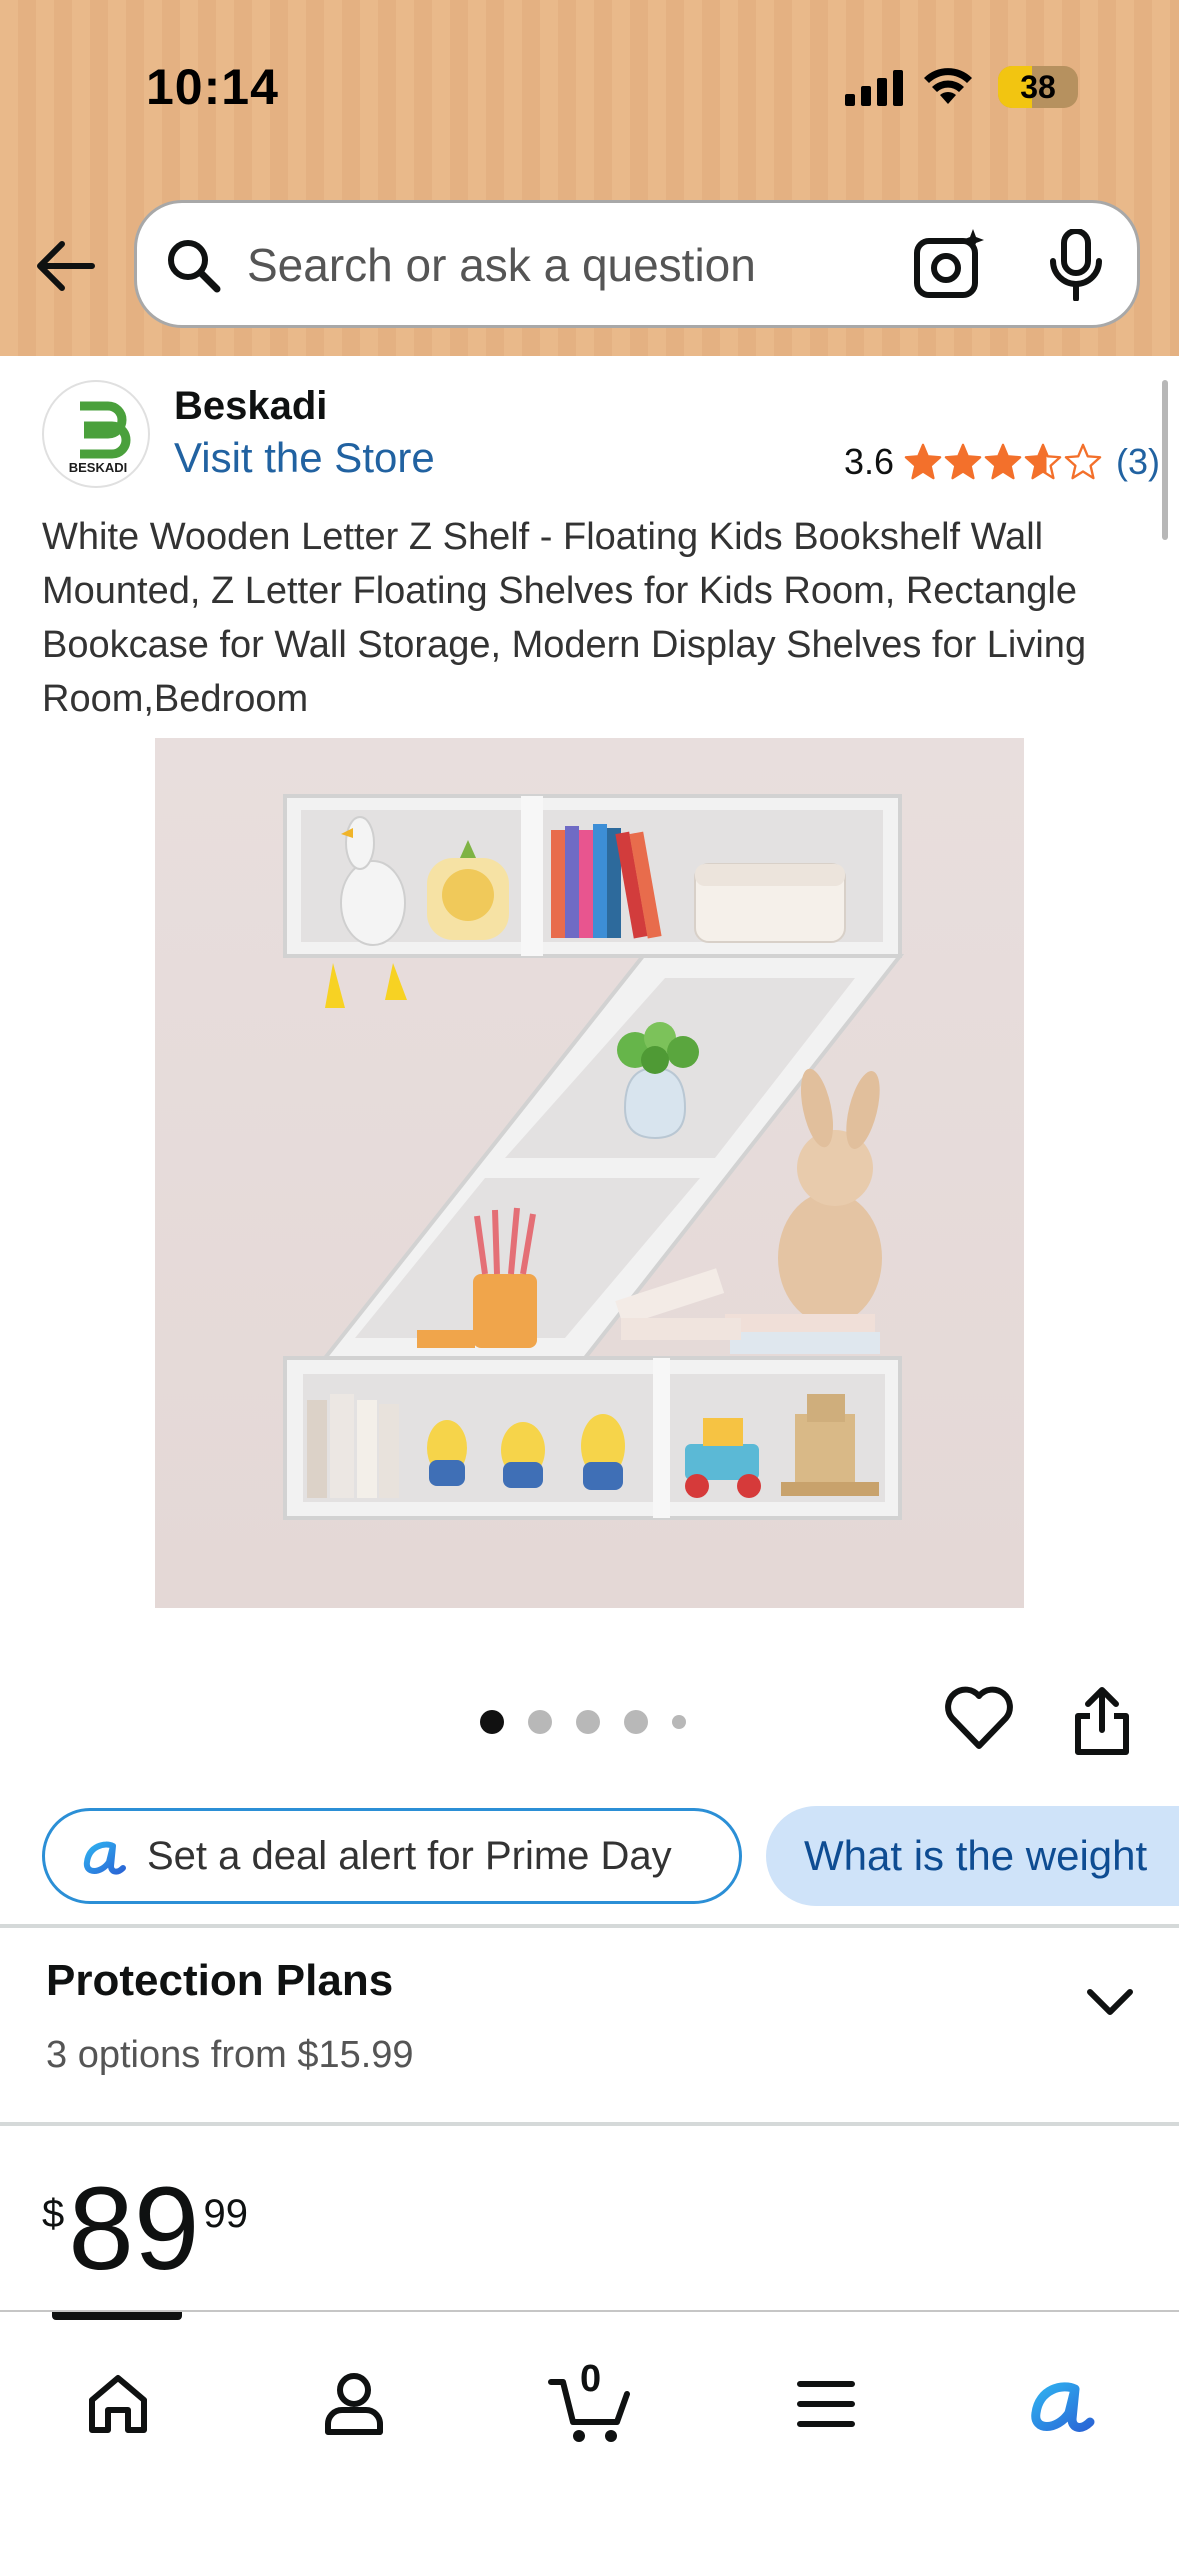  I want to click on status-time: 10:14, so click(212, 87).